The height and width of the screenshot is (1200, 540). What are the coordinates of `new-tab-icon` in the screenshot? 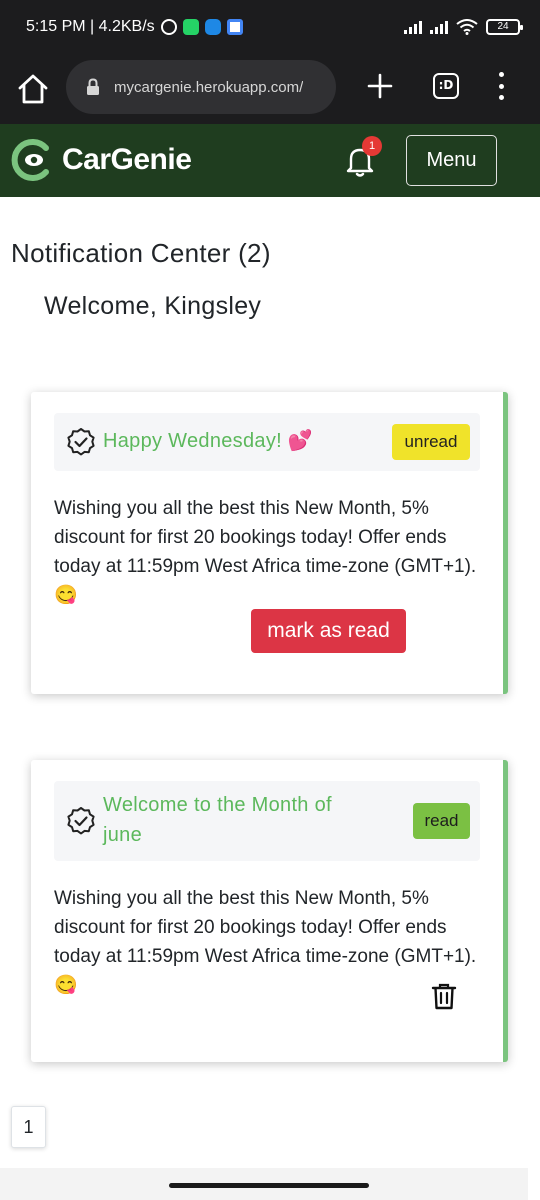 It's located at (380, 86).